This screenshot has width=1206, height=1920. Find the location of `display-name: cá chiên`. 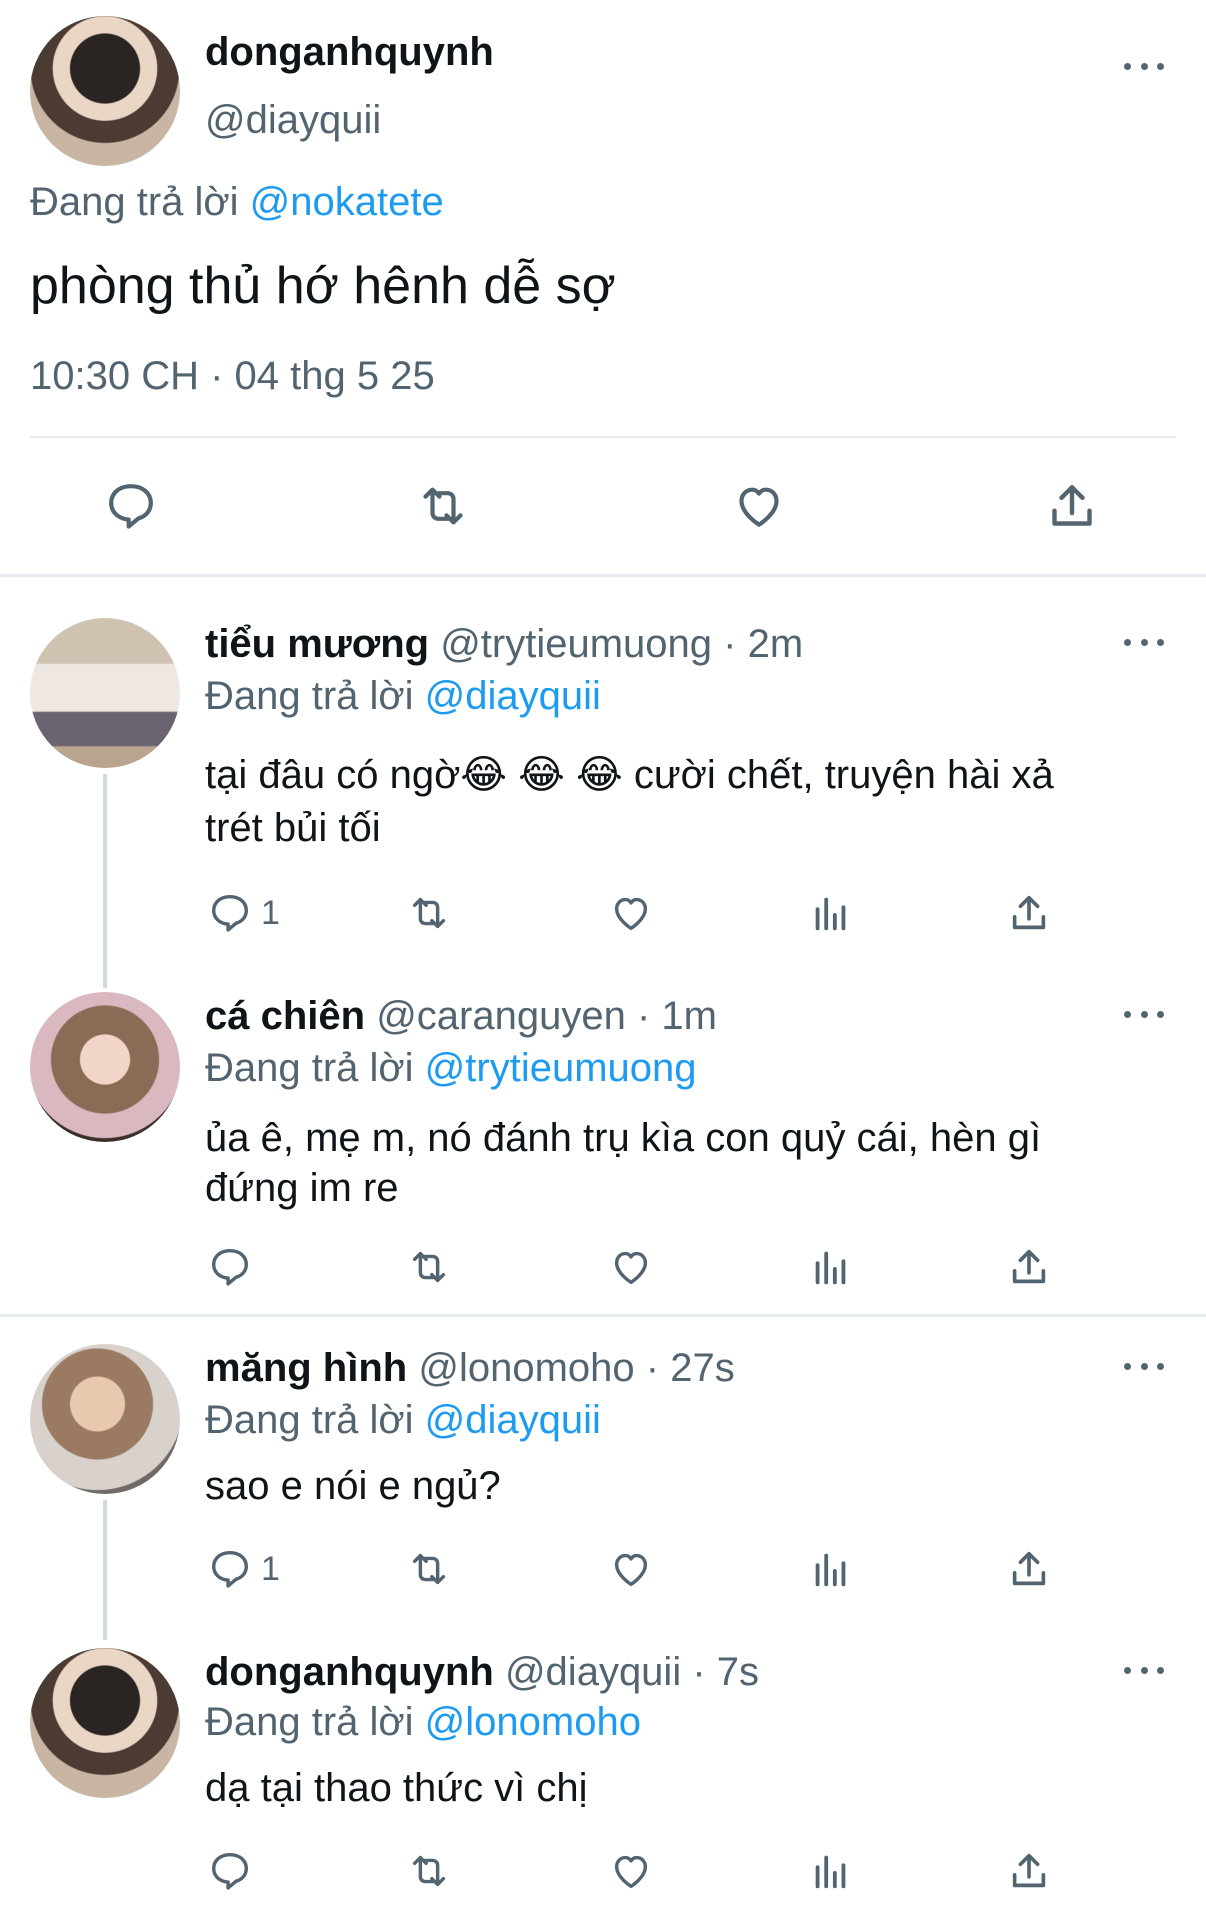

display-name: cá chiên is located at coordinates (285, 1016).